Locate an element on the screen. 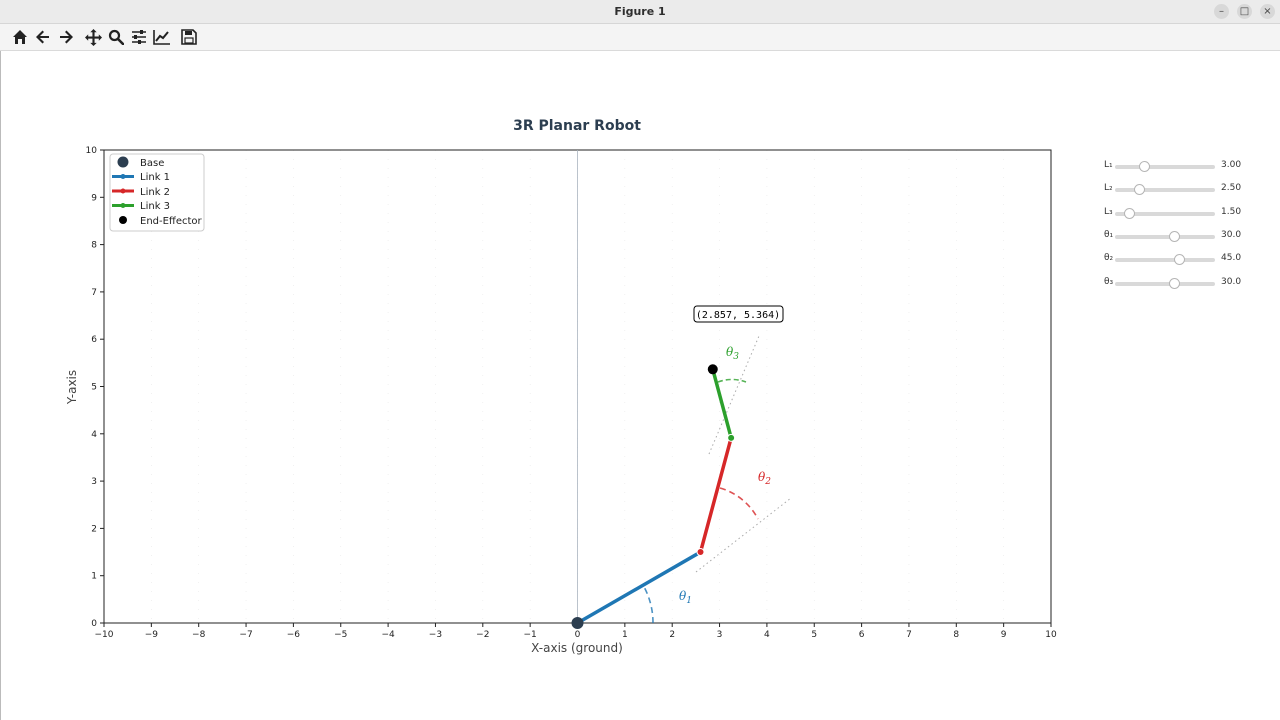  legend-link3-label: Link 3 is located at coordinates (155, 206).